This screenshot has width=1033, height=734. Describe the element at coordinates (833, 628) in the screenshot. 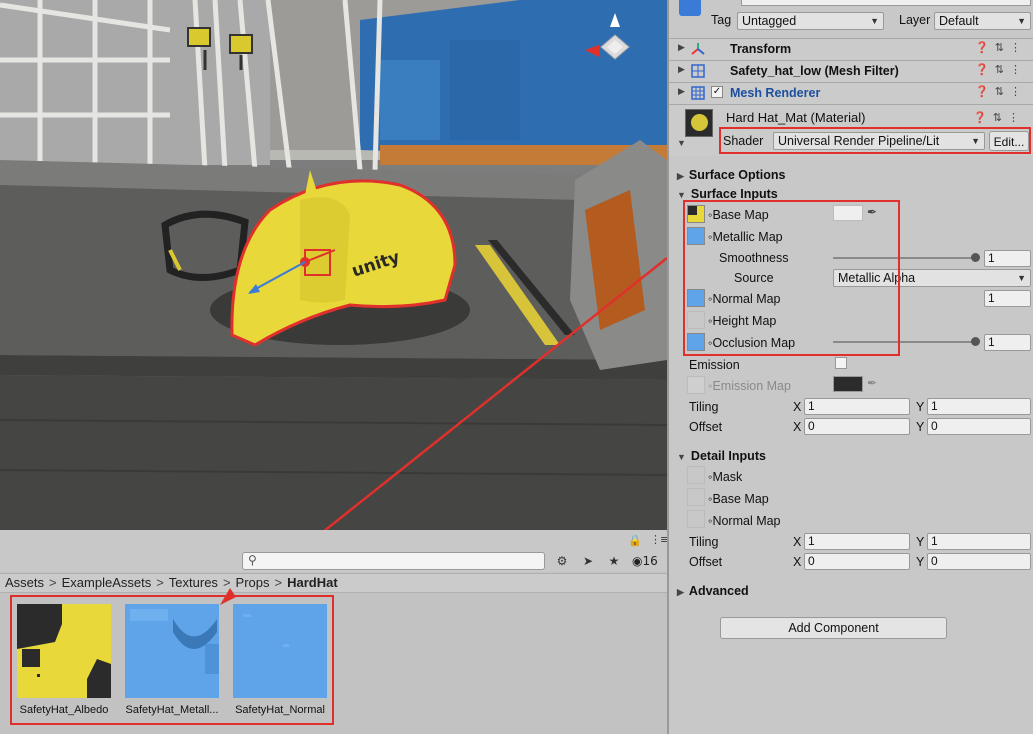

I see `add-component-button: Add Component` at that location.